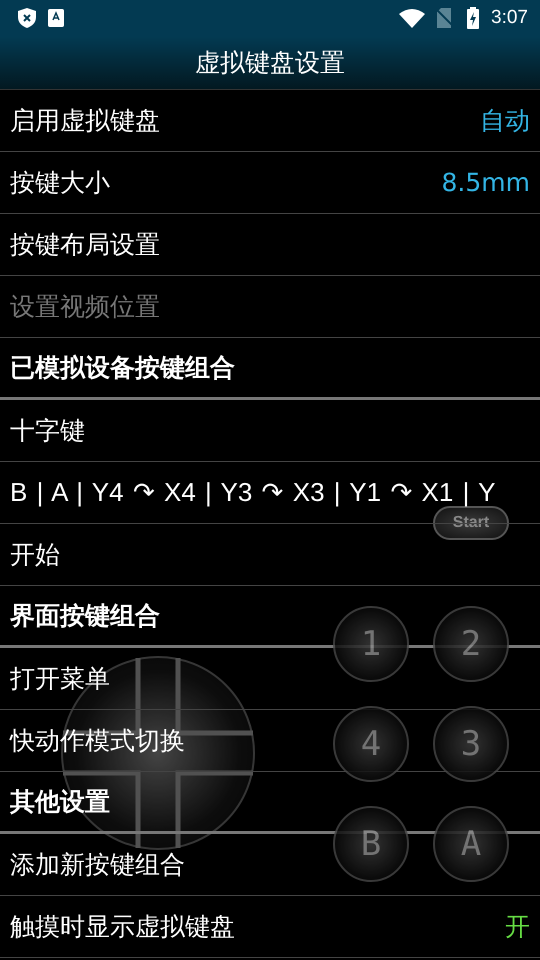 The image size is (540, 960). I want to click on screen-title: 虚拟键盘设置, so click(270, 63).